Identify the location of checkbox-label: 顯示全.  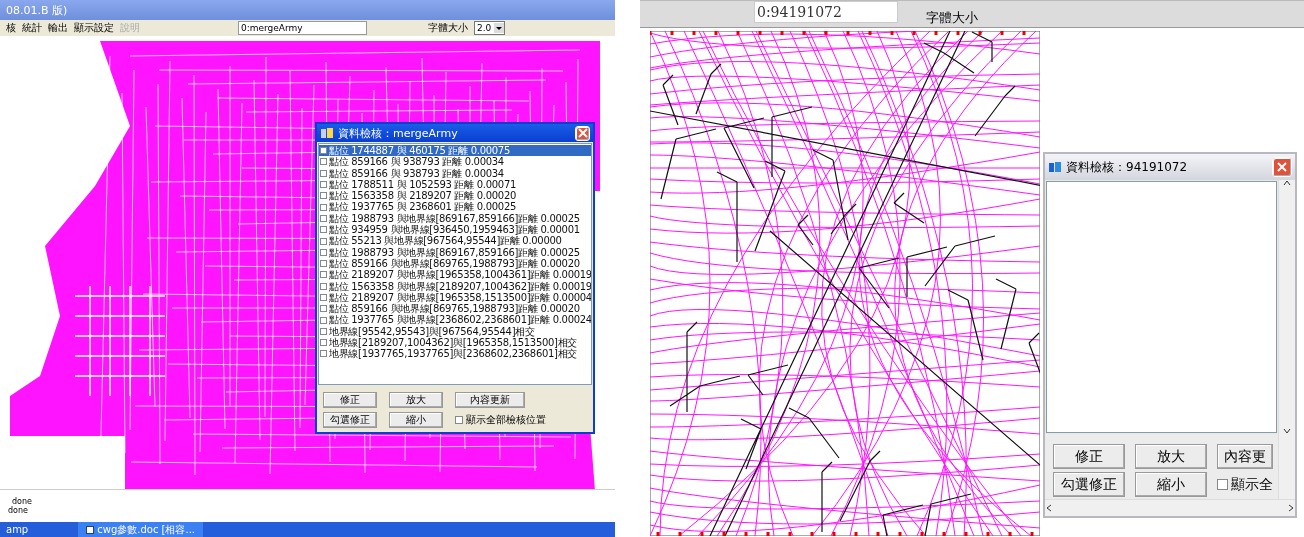
(1252, 484).